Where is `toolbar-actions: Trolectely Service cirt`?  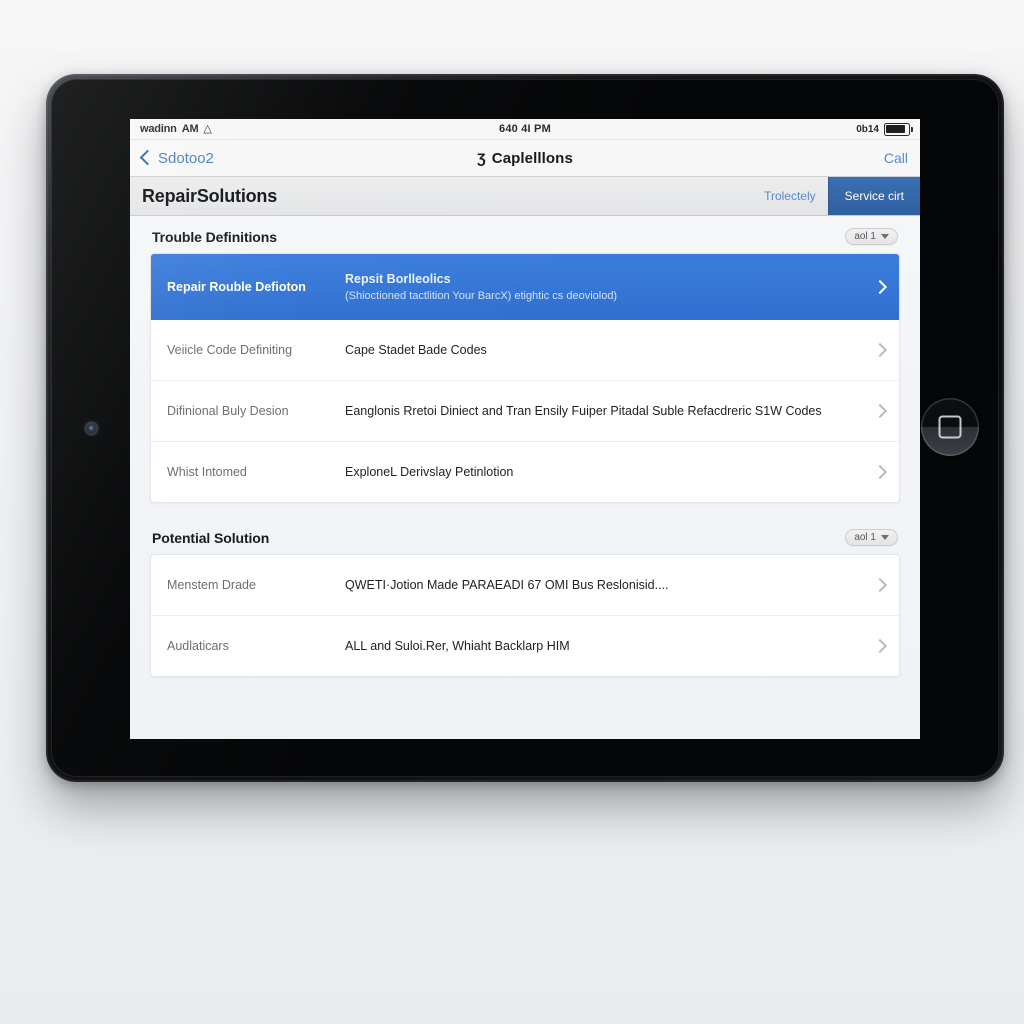 toolbar-actions: Trolectely Service cirt is located at coordinates (836, 196).